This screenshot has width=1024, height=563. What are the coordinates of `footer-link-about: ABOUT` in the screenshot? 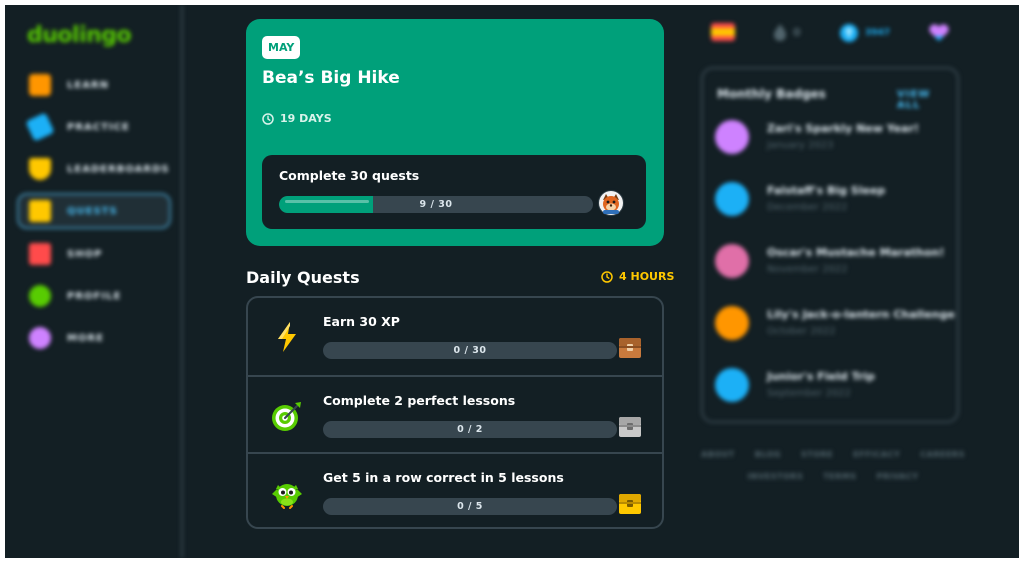 It's located at (718, 454).